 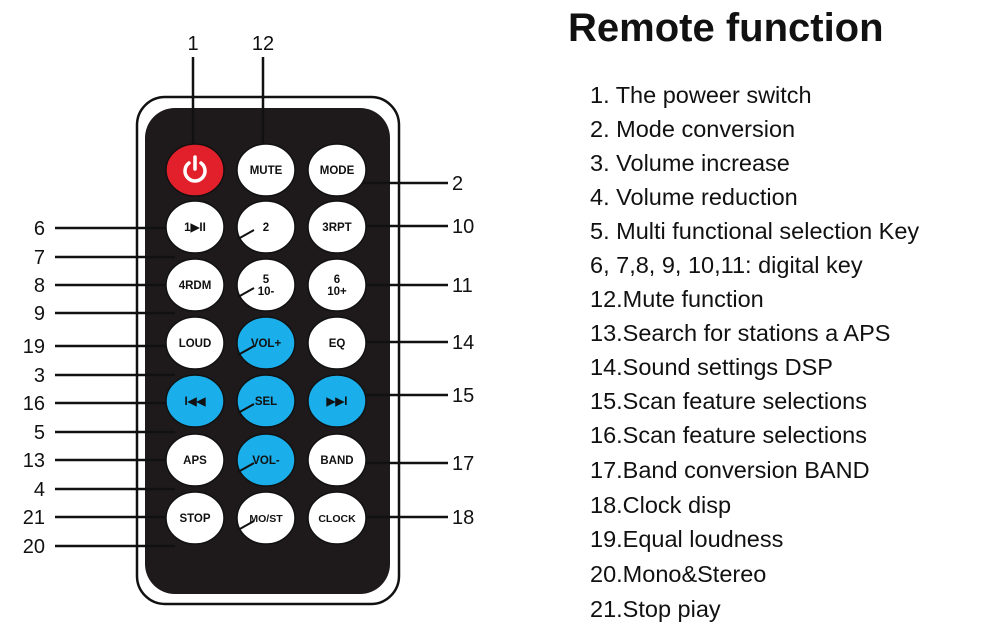 I want to click on callout-label: 1, so click(x=192, y=44).